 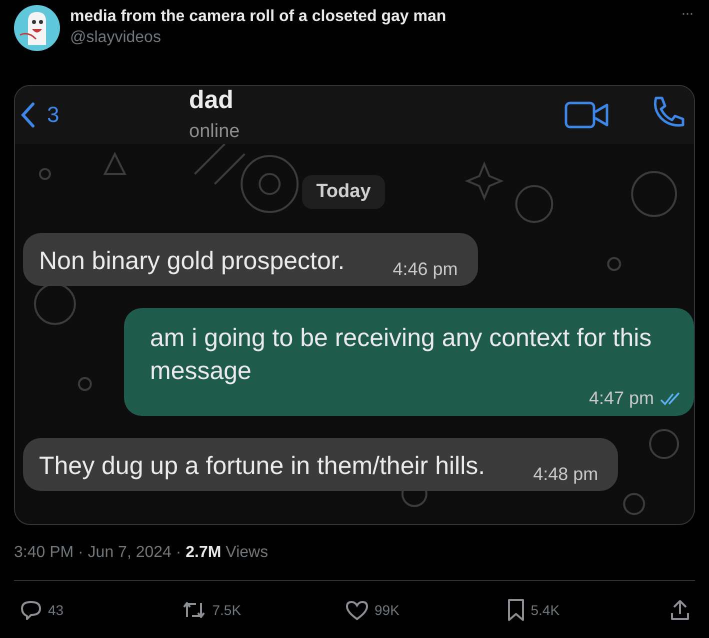 I want to click on heart-icon, so click(x=356, y=610).